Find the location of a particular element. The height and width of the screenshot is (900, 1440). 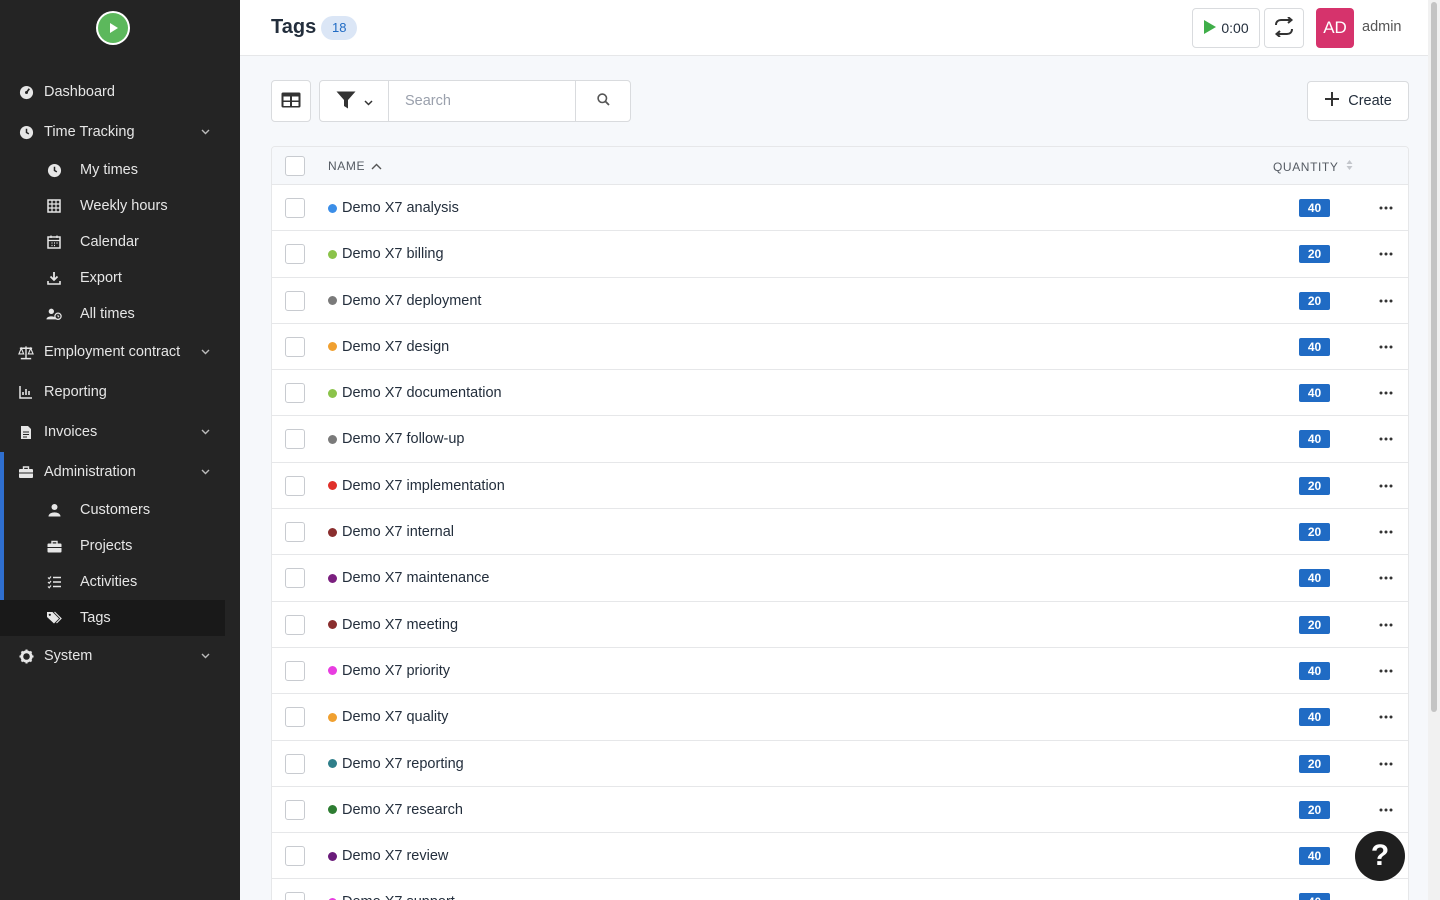

table-row: Demo X7 priority 40 is located at coordinates (840, 671).